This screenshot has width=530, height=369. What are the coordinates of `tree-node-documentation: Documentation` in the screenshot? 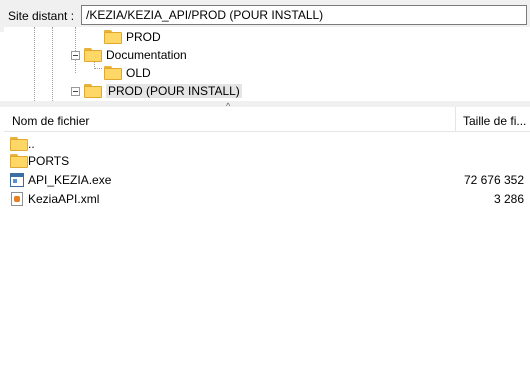 It's located at (138, 55).